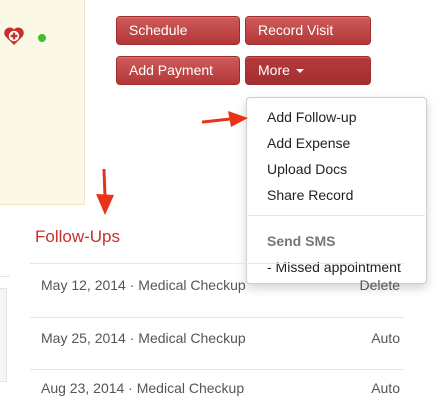 This screenshot has height=409, width=444. Describe the element at coordinates (42, 102) in the screenshot. I see `profile-card` at that location.